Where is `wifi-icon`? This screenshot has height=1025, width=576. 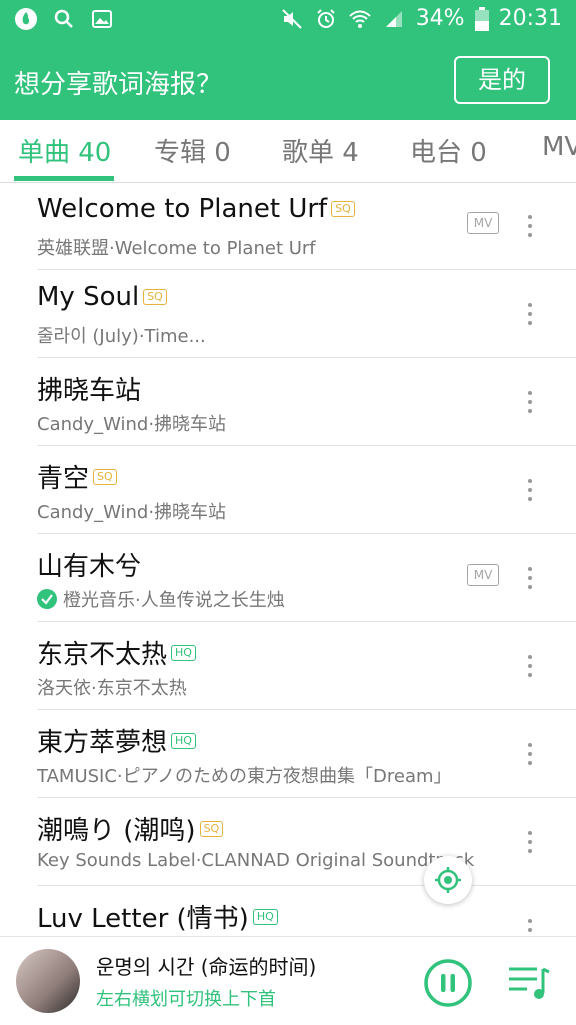 wifi-icon is located at coordinates (359, 19).